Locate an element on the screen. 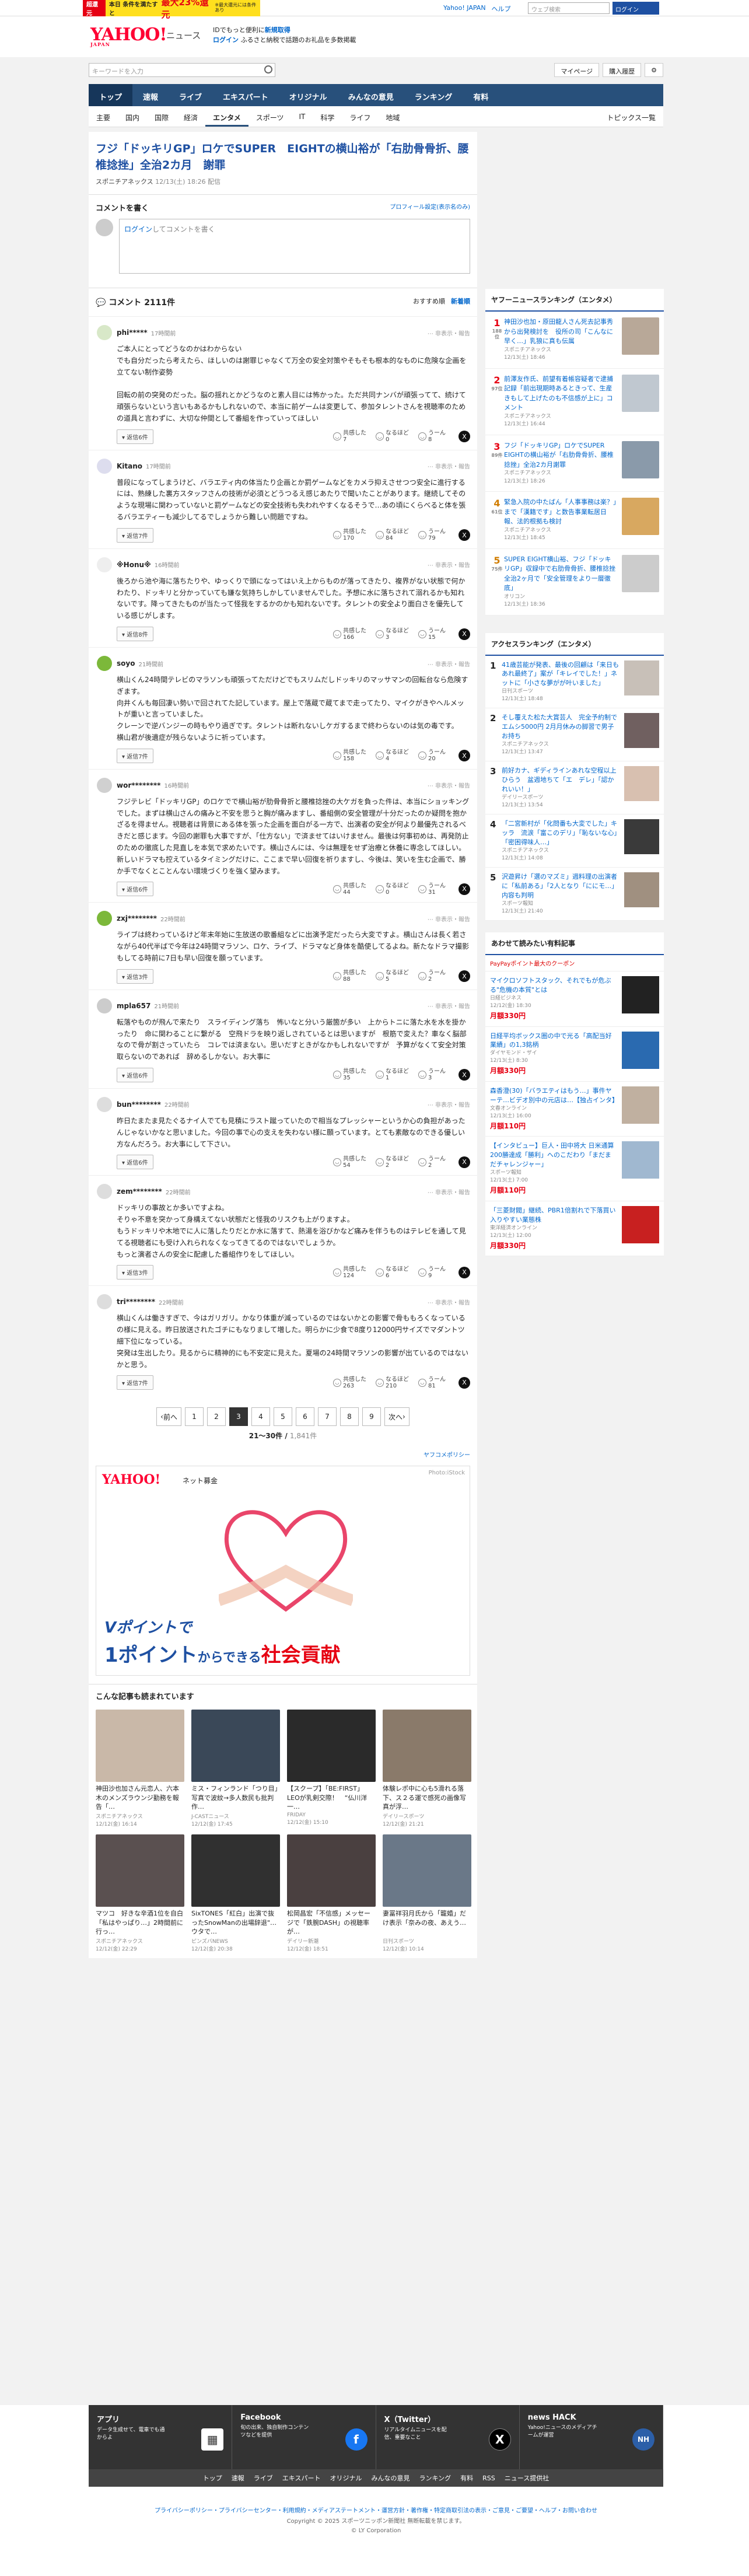 This screenshot has width=749, height=2576. sort-newest: 新着順 is located at coordinates (460, 302).